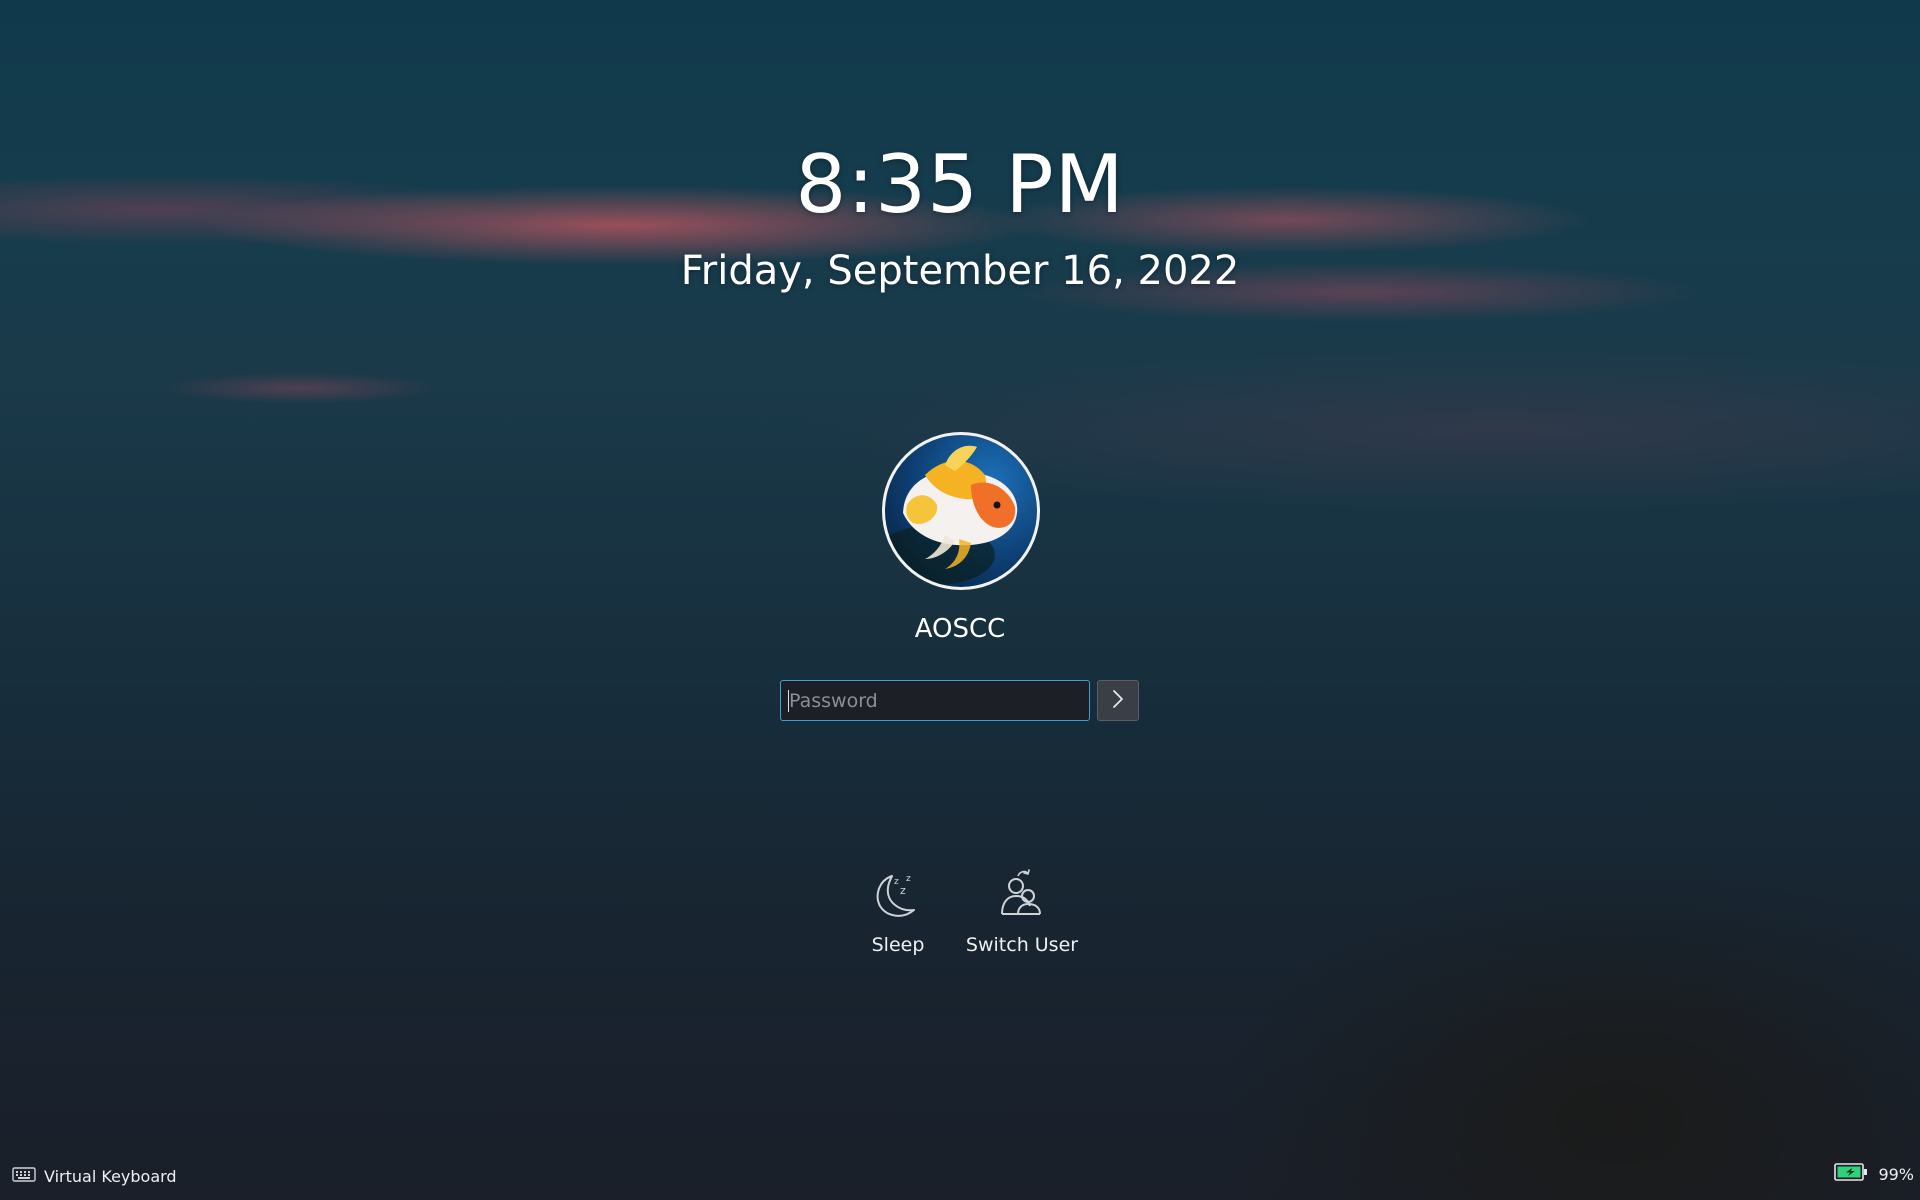 The height and width of the screenshot is (1200, 1920). Describe the element at coordinates (935, 700) in the screenshot. I see `password-input` at that location.